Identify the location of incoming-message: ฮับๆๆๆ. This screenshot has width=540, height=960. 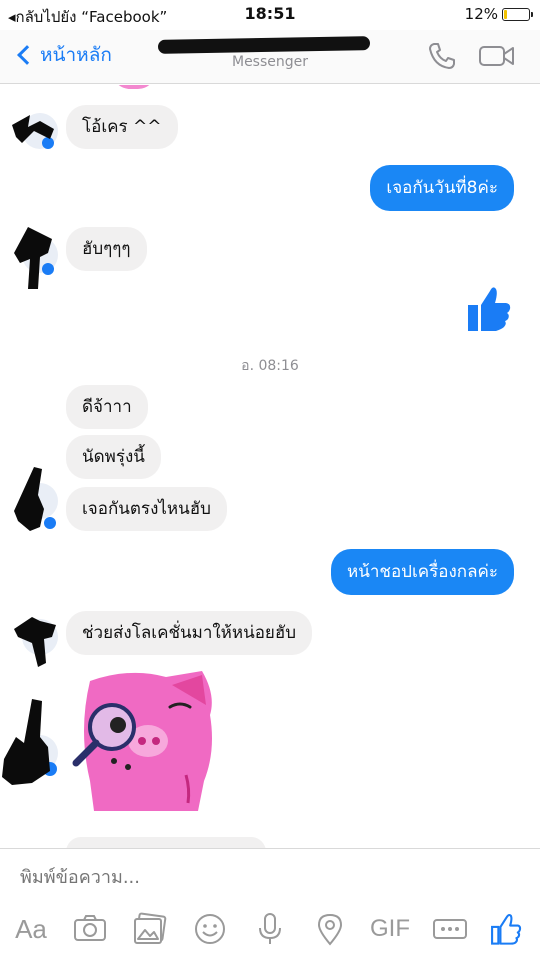
(106, 249).